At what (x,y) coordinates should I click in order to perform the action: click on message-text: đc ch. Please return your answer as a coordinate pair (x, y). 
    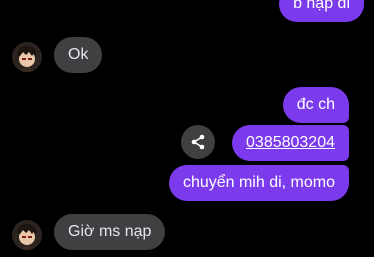
    Looking at the image, I should click on (315, 104).